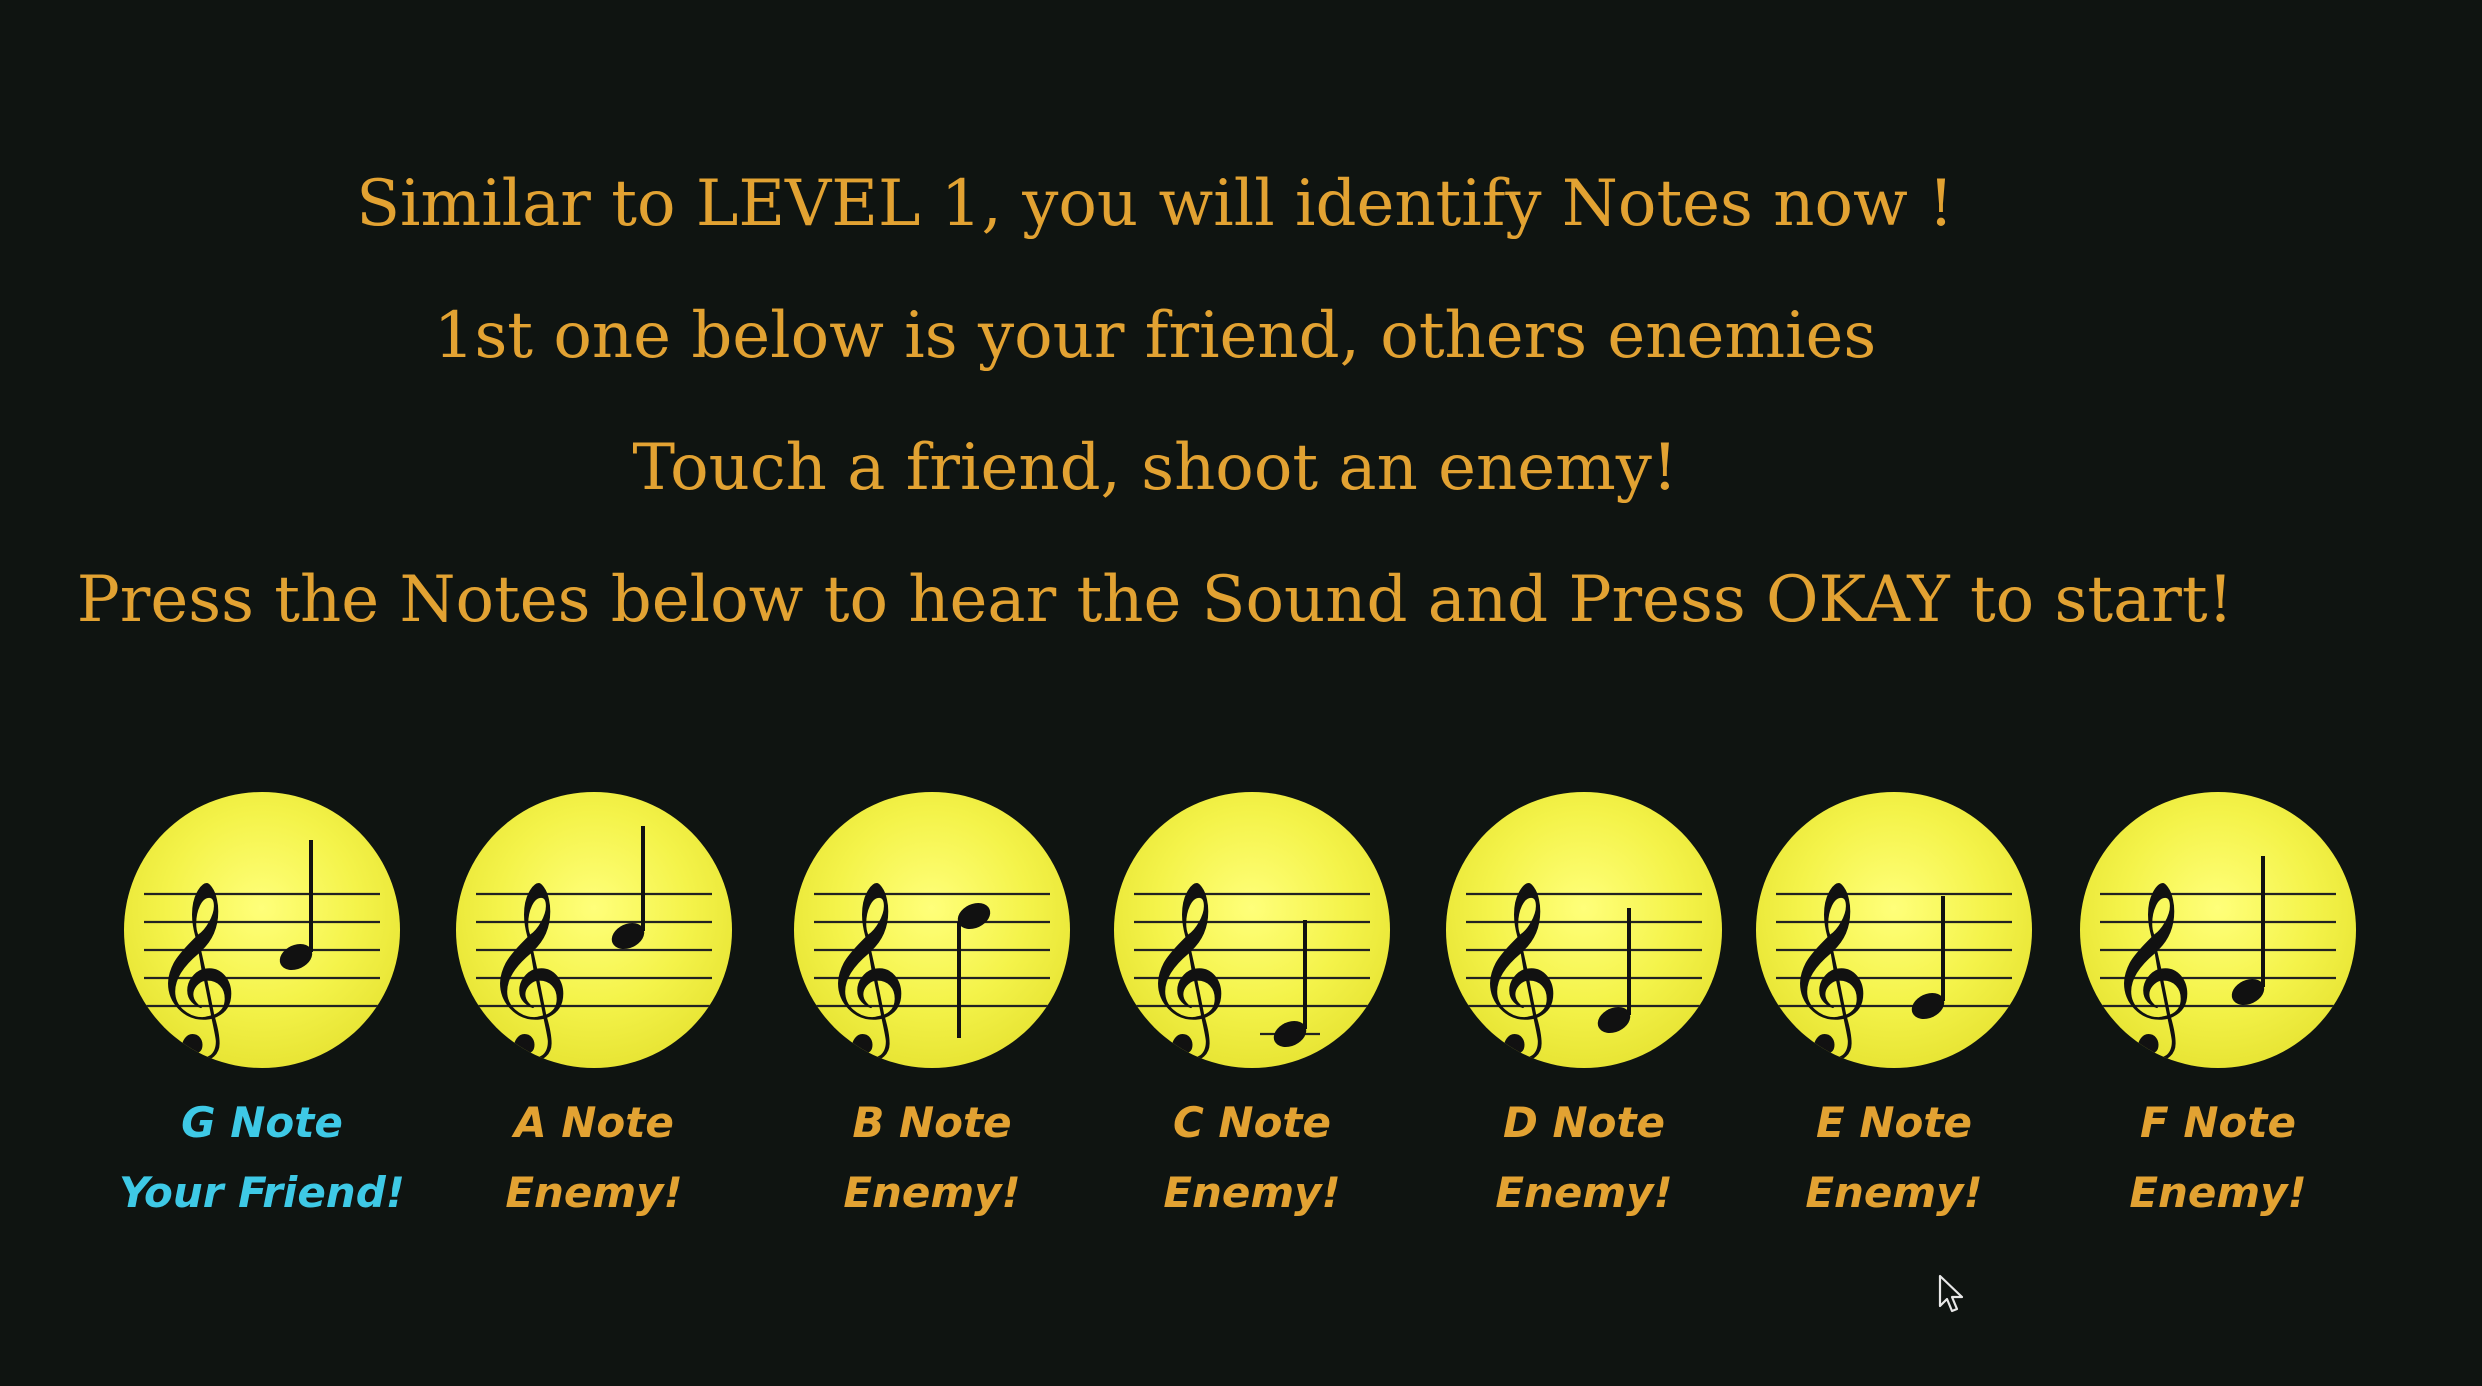 Image resolution: width=2482 pixels, height=1386 pixels. What do you see at coordinates (2218, 1122) in the screenshot?
I see `note-name-f: F Note` at bounding box center [2218, 1122].